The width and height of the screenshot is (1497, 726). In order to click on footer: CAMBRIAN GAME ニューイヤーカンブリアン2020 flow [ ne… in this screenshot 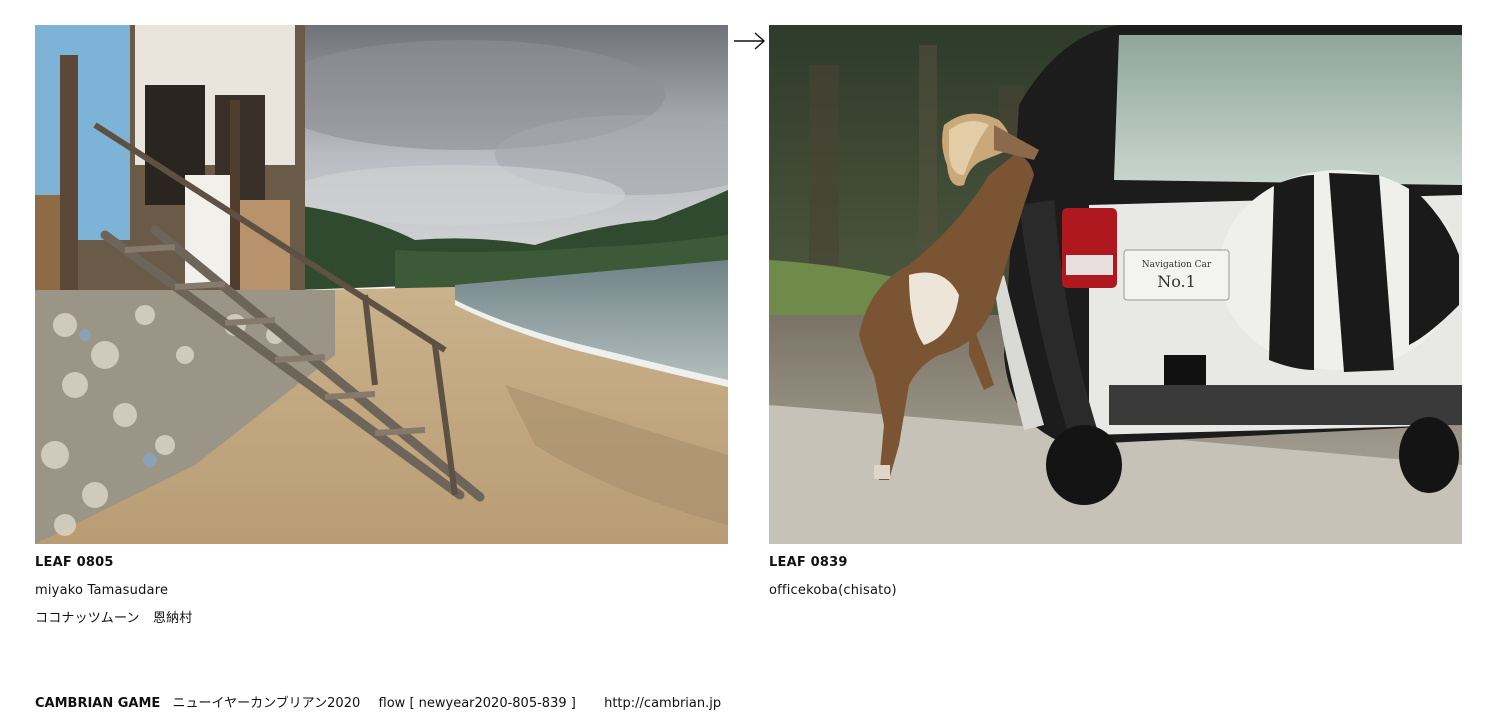, I will do `click(378, 701)`.